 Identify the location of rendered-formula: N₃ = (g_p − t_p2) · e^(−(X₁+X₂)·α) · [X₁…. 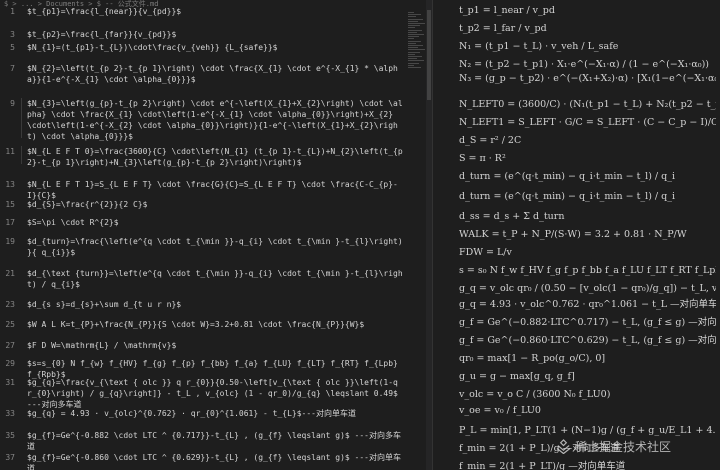
(587, 78).